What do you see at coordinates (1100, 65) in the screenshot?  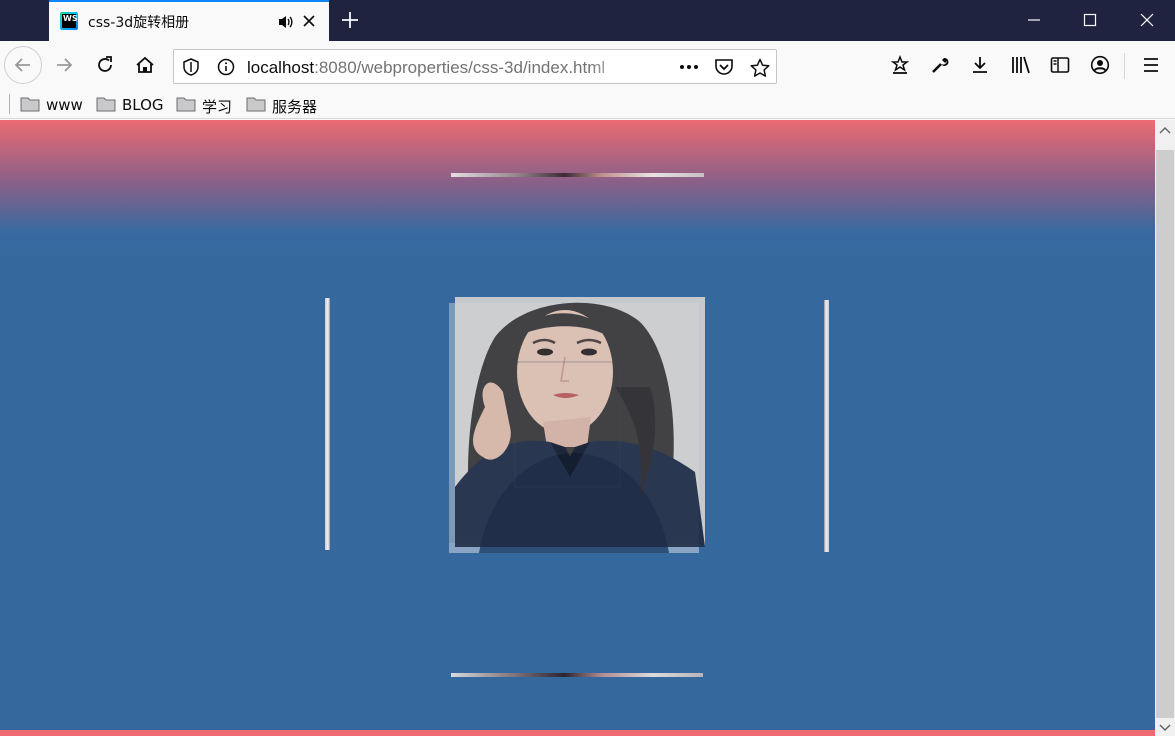 I see `account-icon` at bounding box center [1100, 65].